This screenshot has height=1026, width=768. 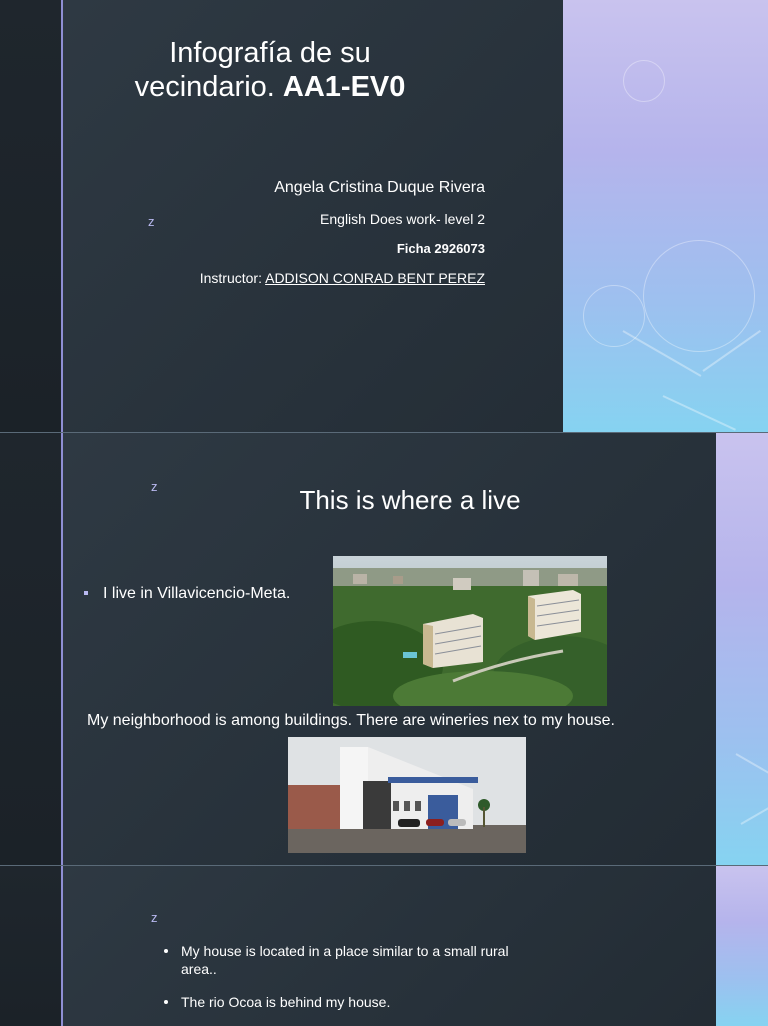 I want to click on instructor: Instructor: ADDISON CONRAD BENT PEREZ, so click(x=342, y=278).